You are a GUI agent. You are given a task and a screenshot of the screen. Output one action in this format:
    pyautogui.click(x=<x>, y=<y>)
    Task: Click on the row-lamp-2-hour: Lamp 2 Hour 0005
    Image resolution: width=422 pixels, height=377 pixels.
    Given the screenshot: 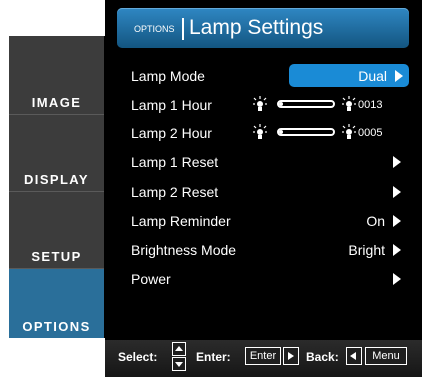 What is the action you would take?
    pyautogui.click(x=267, y=133)
    